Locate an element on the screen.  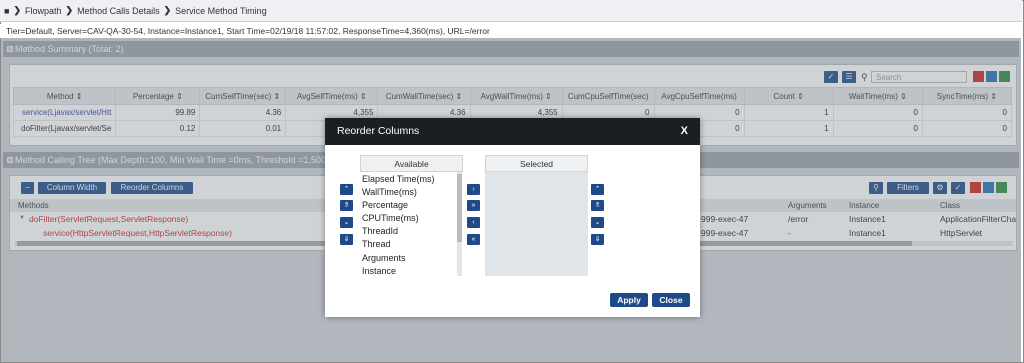
available-scrollbar is located at coordinates (459, 224).